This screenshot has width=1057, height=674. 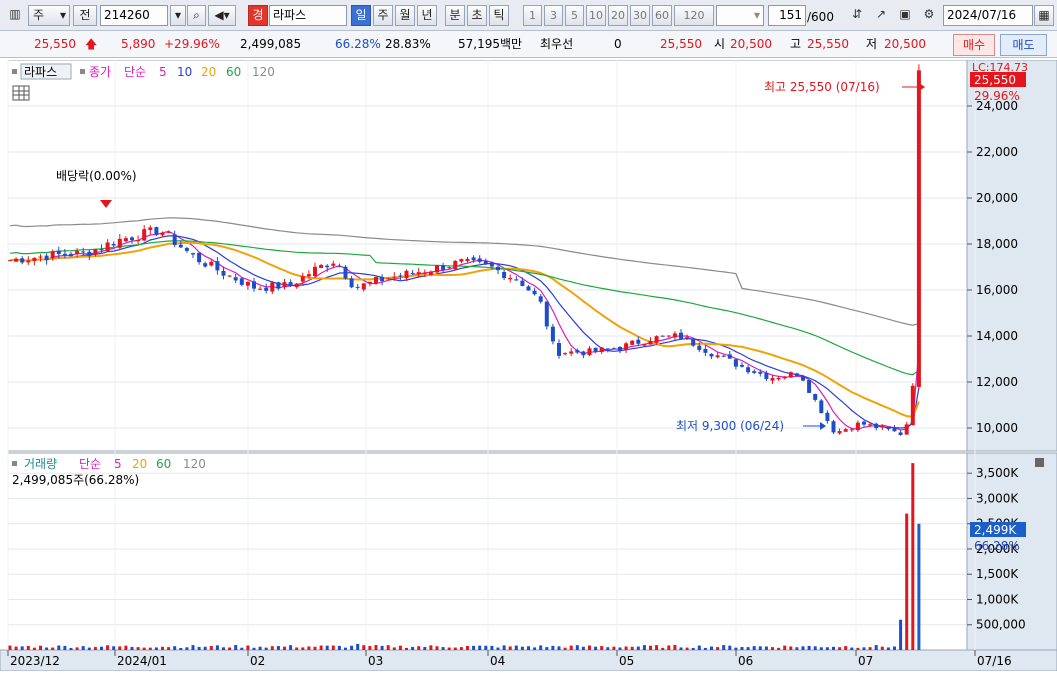 What do you see at coordinates (532, 15) in the screenshot?
I see `interval-1-button: 1` at bounding box center [532, 15].